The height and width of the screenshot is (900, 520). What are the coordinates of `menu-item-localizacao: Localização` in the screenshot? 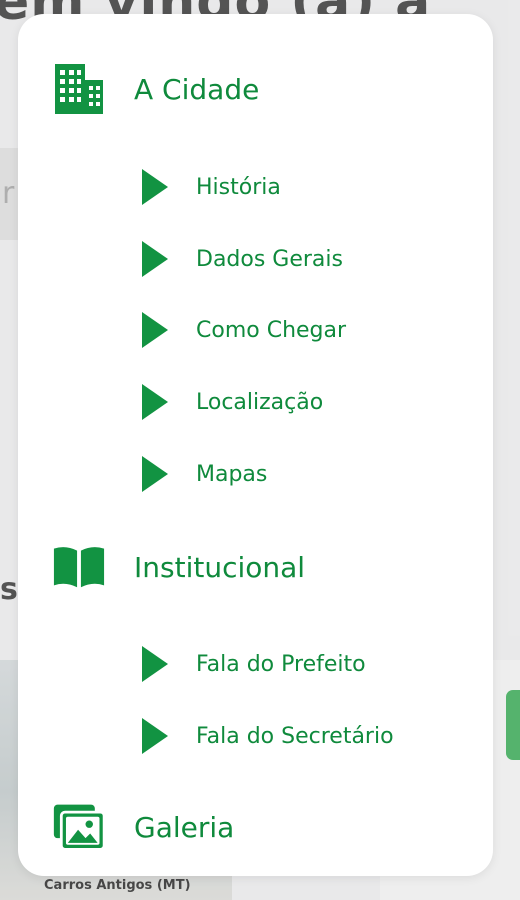 It's located at (232, 402).